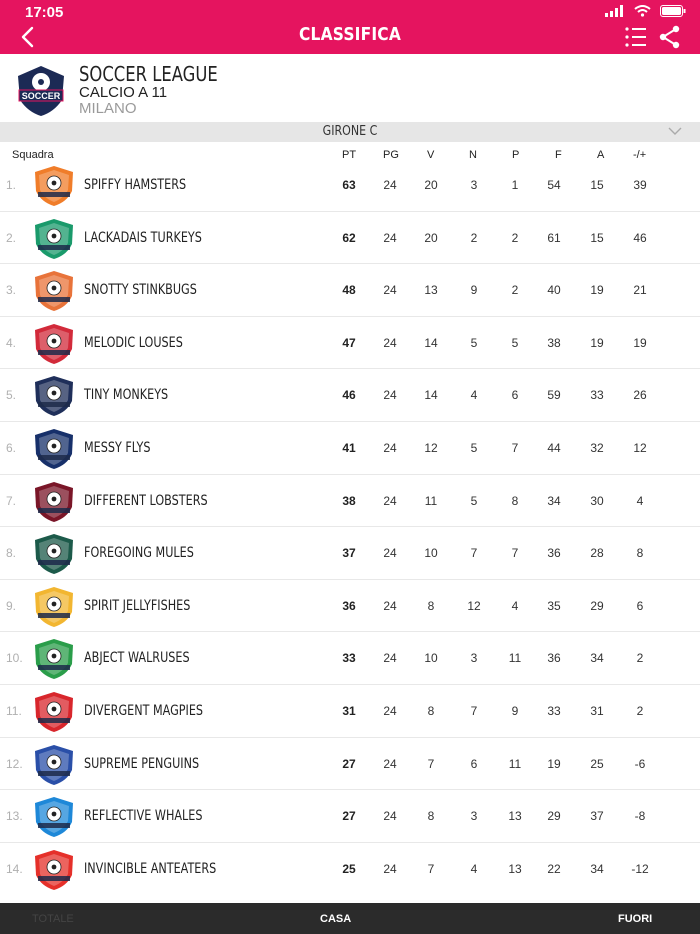 This screenshot has height=934, width=700. I want to click on team-name: REFLECTIVE WHALES, so click(143, 816).